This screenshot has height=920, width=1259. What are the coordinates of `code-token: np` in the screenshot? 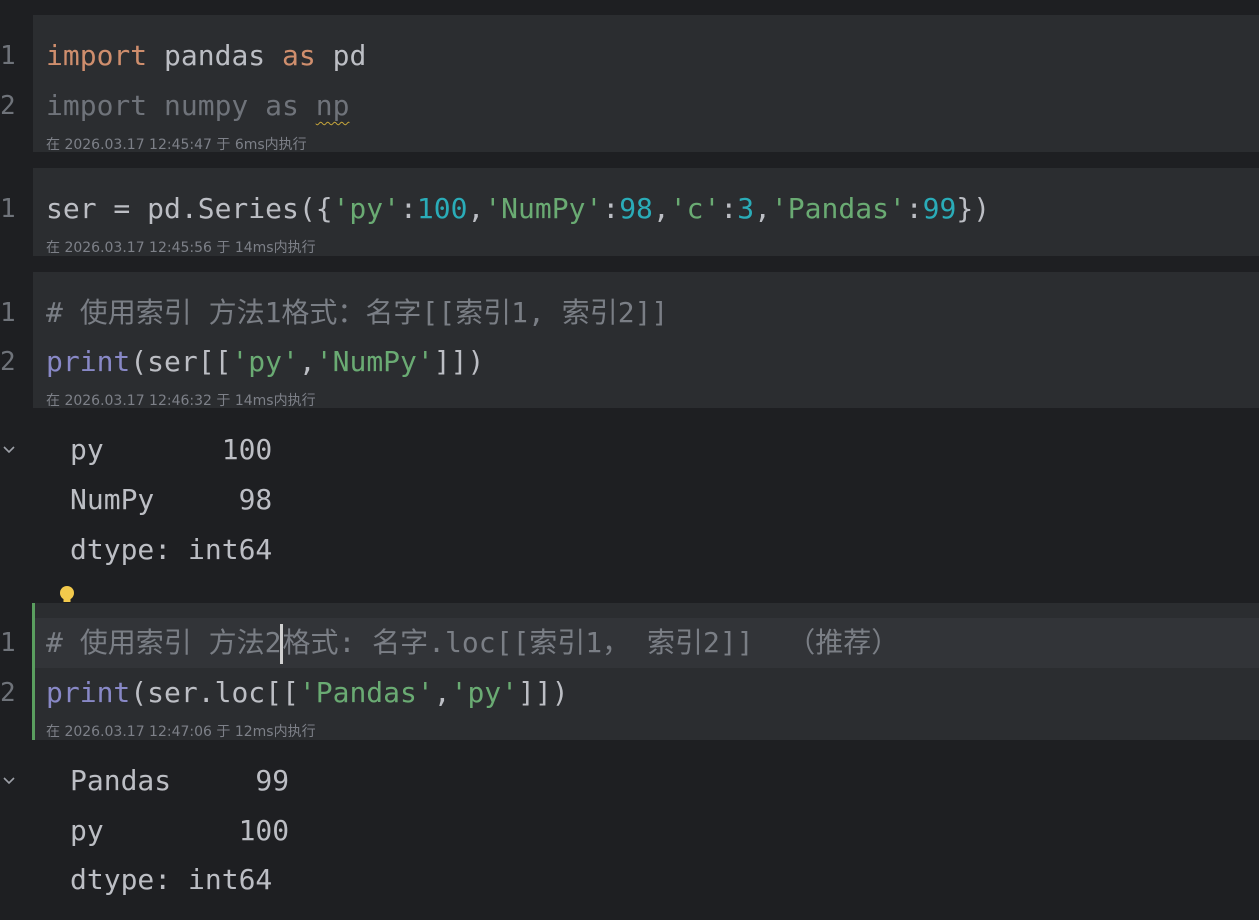 It's located at (332, 105).